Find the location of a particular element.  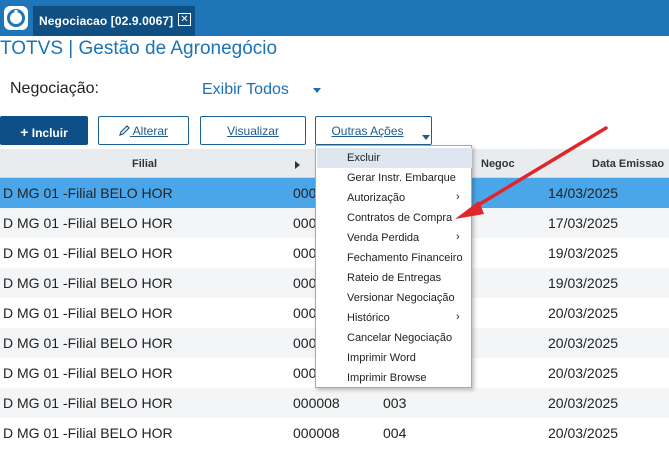

visualizar-button: Visualizar is located at coordinates (253, 130).